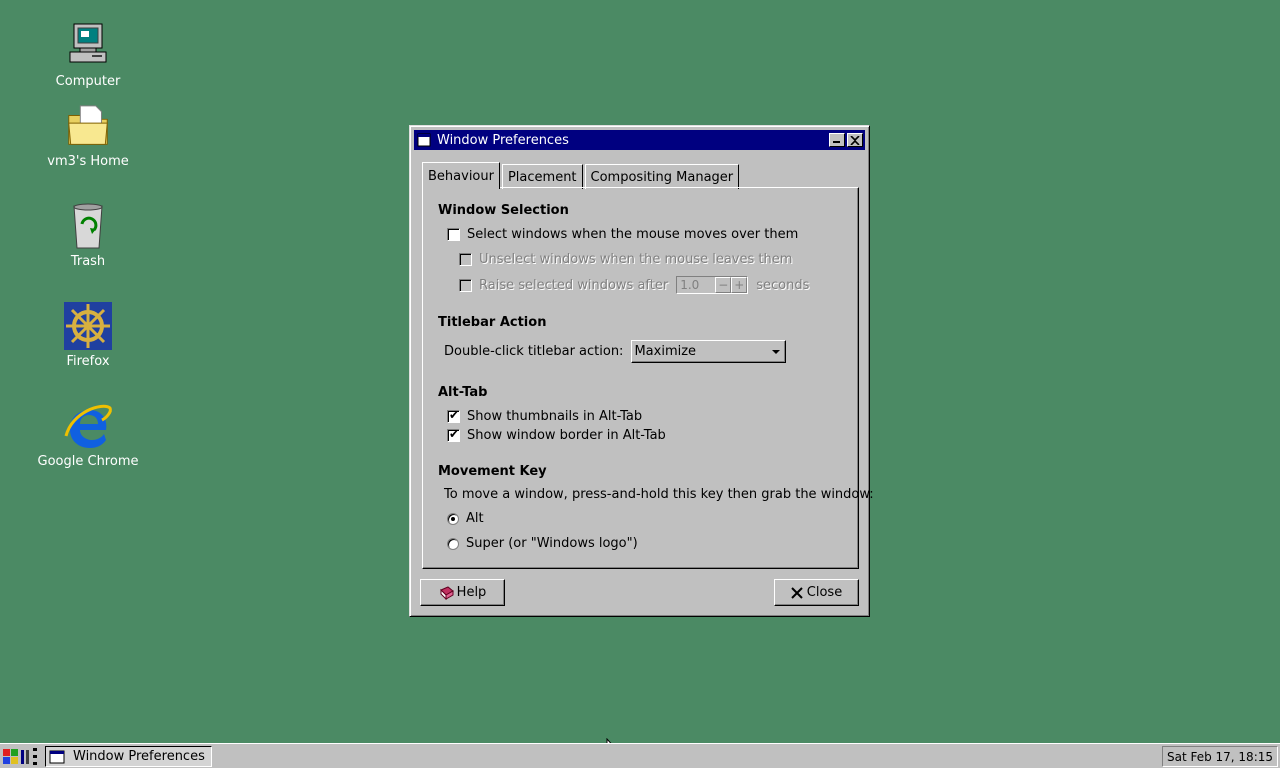  What do you see at coordinates (88, 226) in the screenshot?
I see `trash-icon` at bounding box center [88, 226].